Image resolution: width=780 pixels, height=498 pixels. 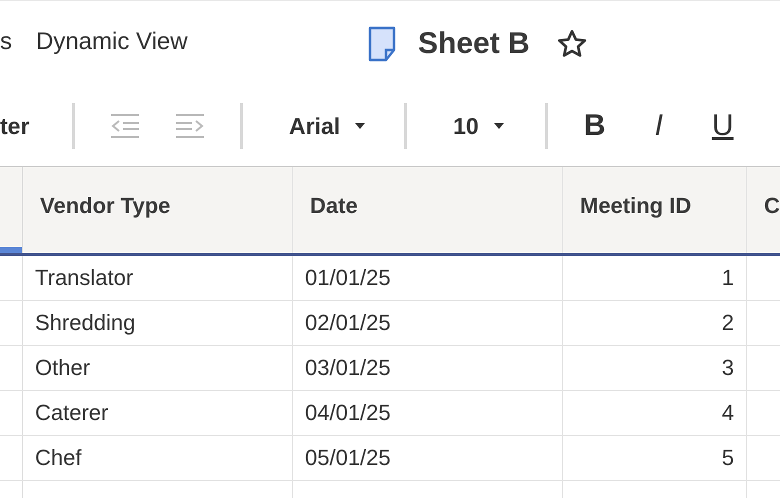 What do you see at coordinates (474, 43) in the screenshot?
I see `sheet-title: Sheet B` at bounding box center [474, 43].